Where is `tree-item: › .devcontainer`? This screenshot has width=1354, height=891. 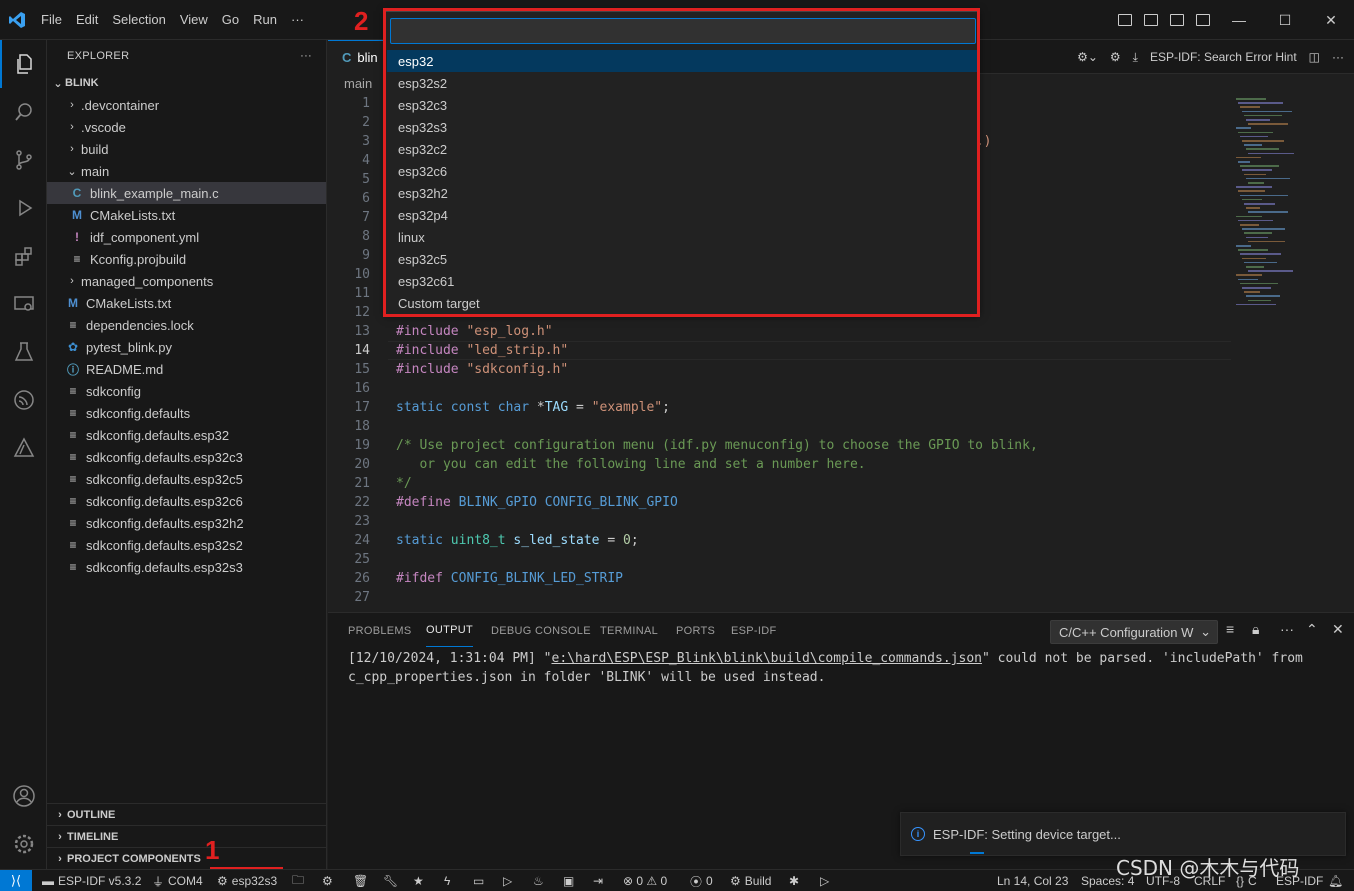 tree-item: › .devcontainer is located at coordinates (186, 105).